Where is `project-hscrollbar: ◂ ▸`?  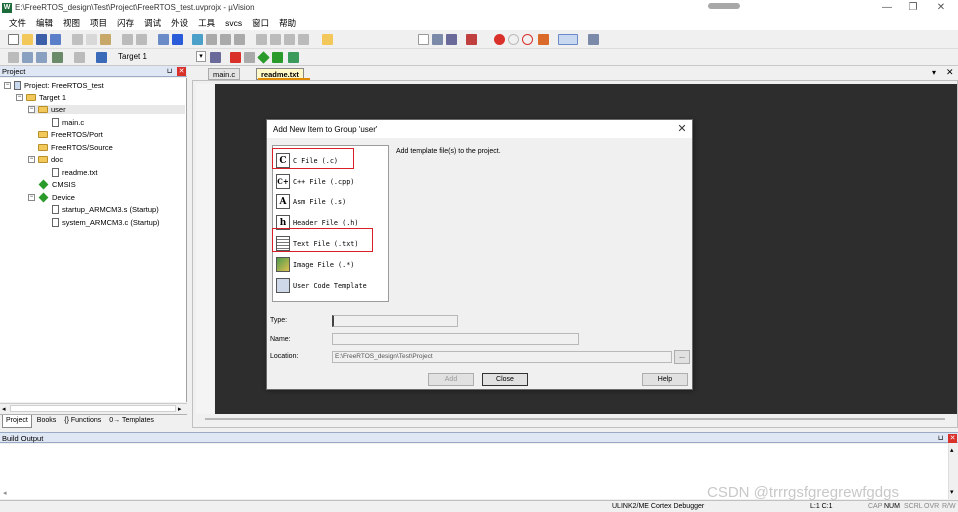
project-hscrollbar: ◂ ▸ is located at coordinates (93, 408).